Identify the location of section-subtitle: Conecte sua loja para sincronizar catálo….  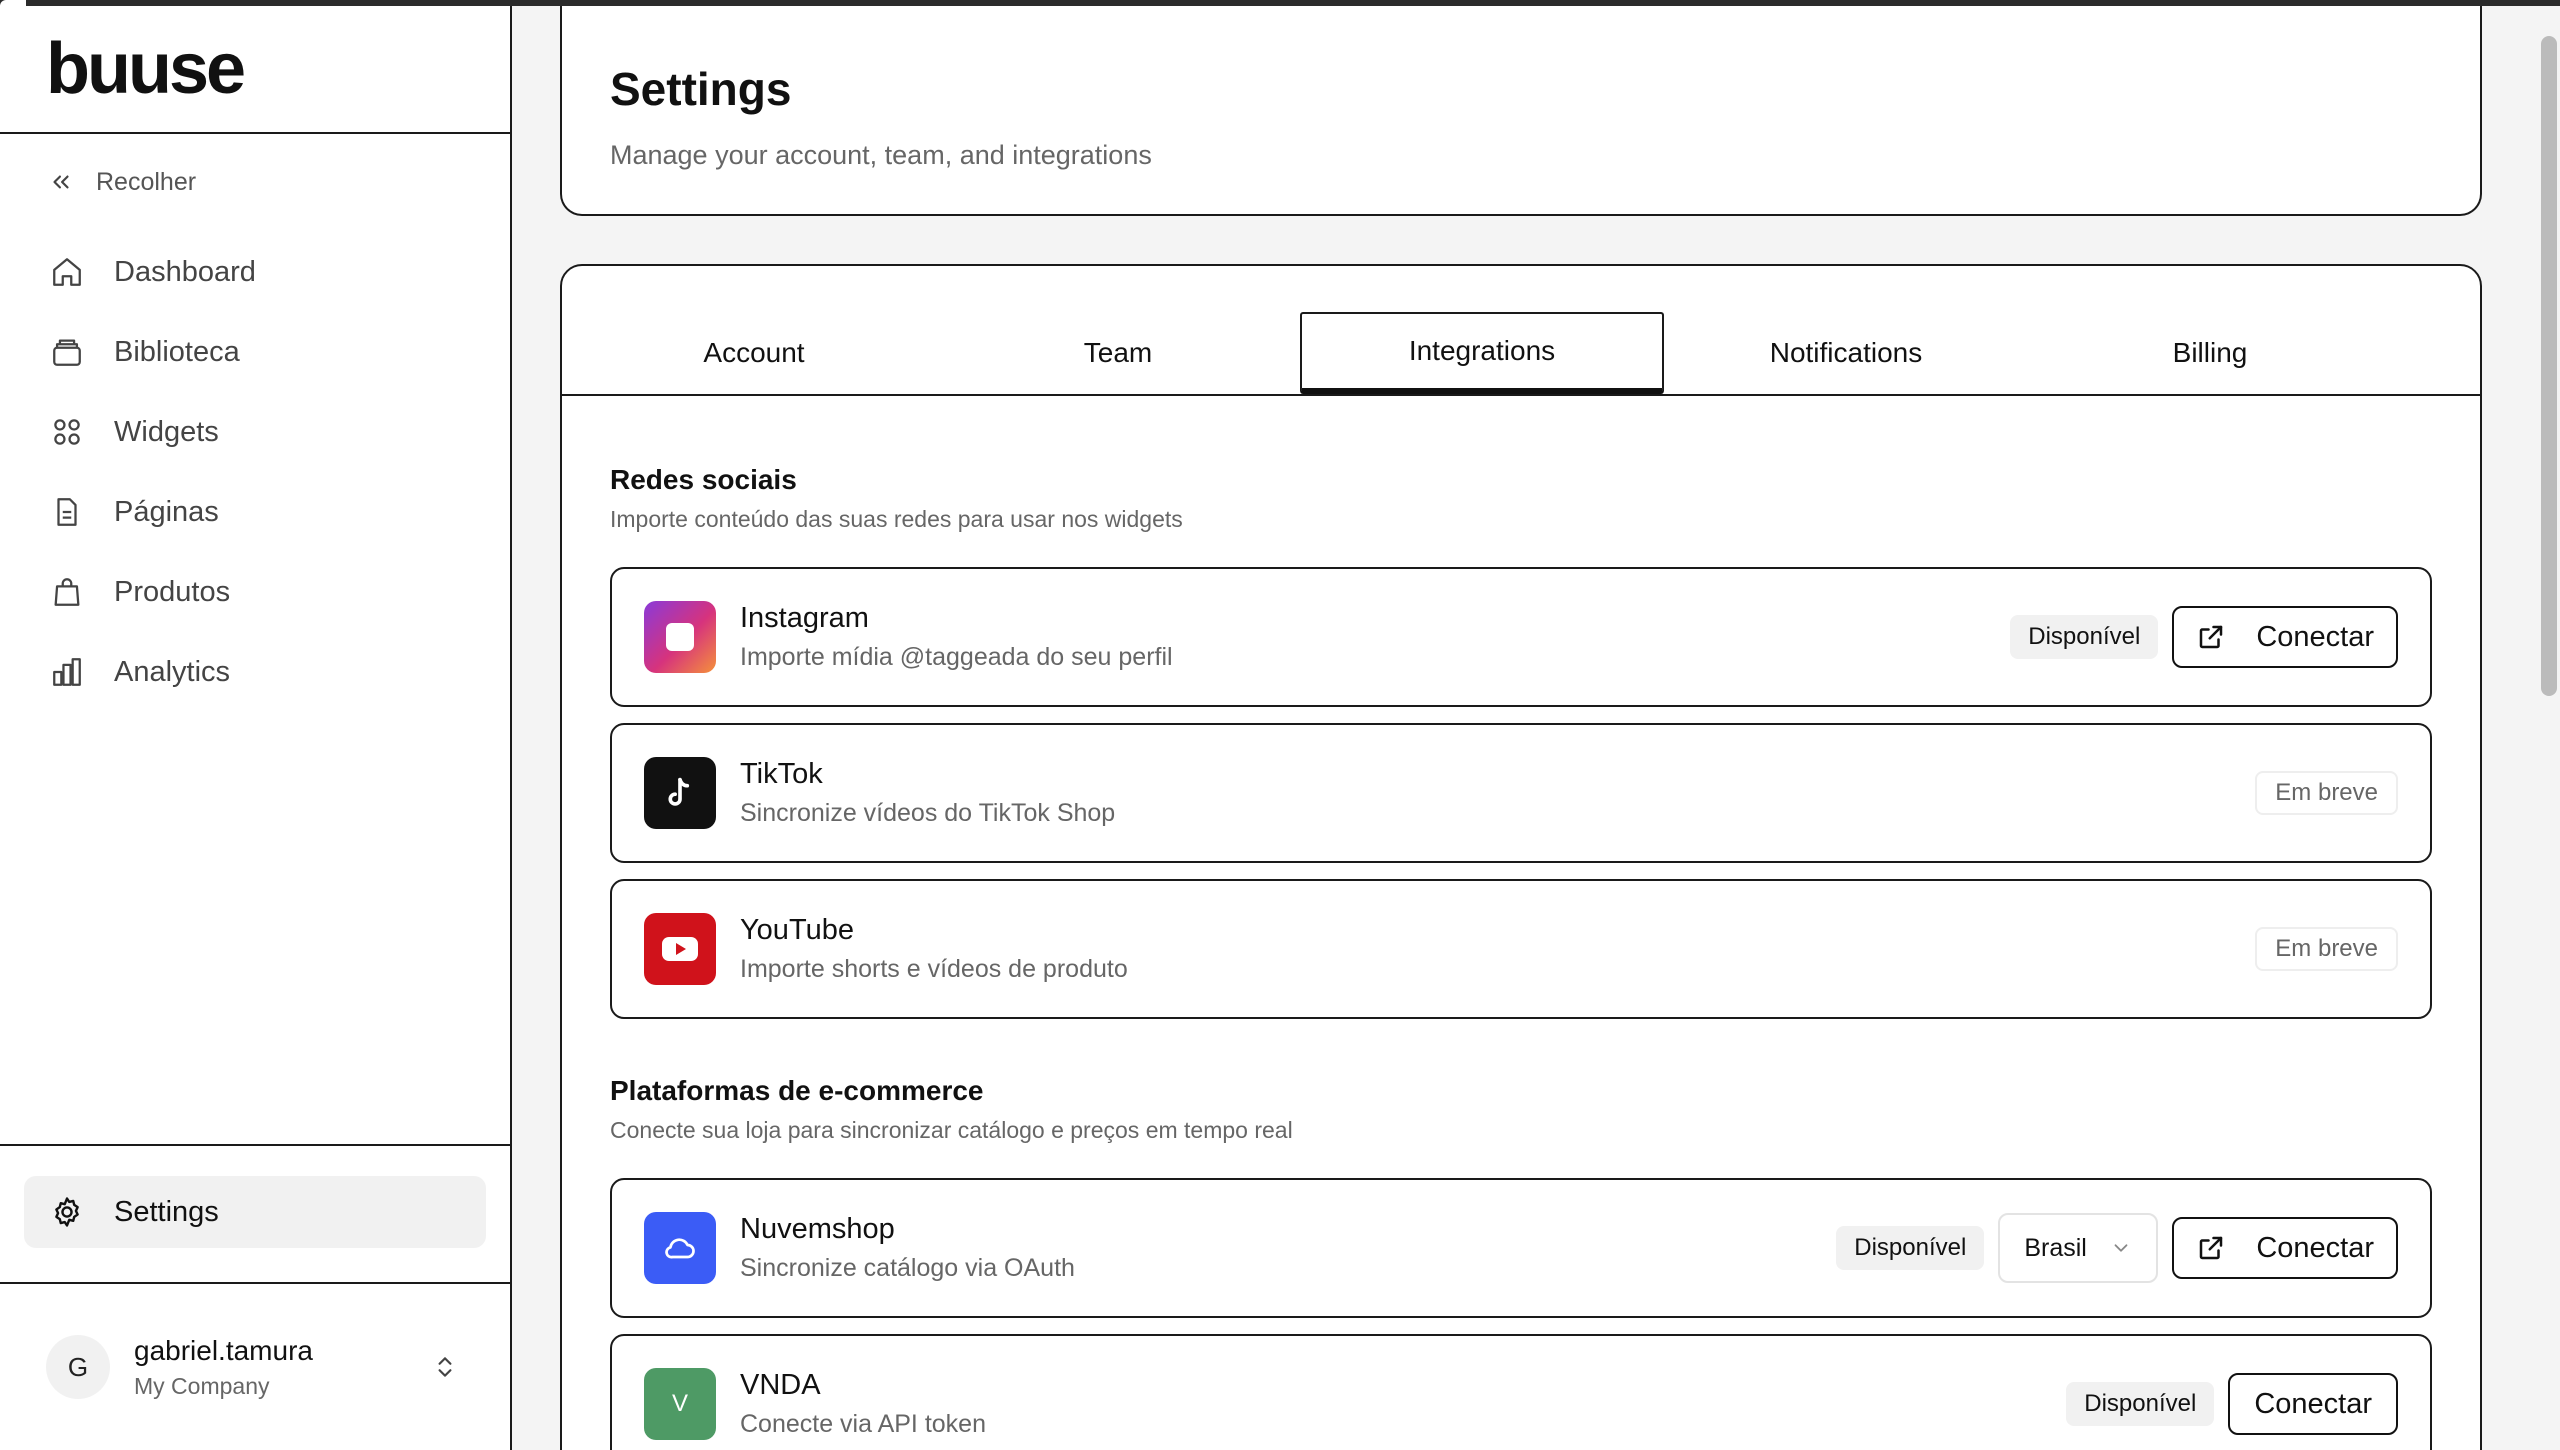
(951, 1130).